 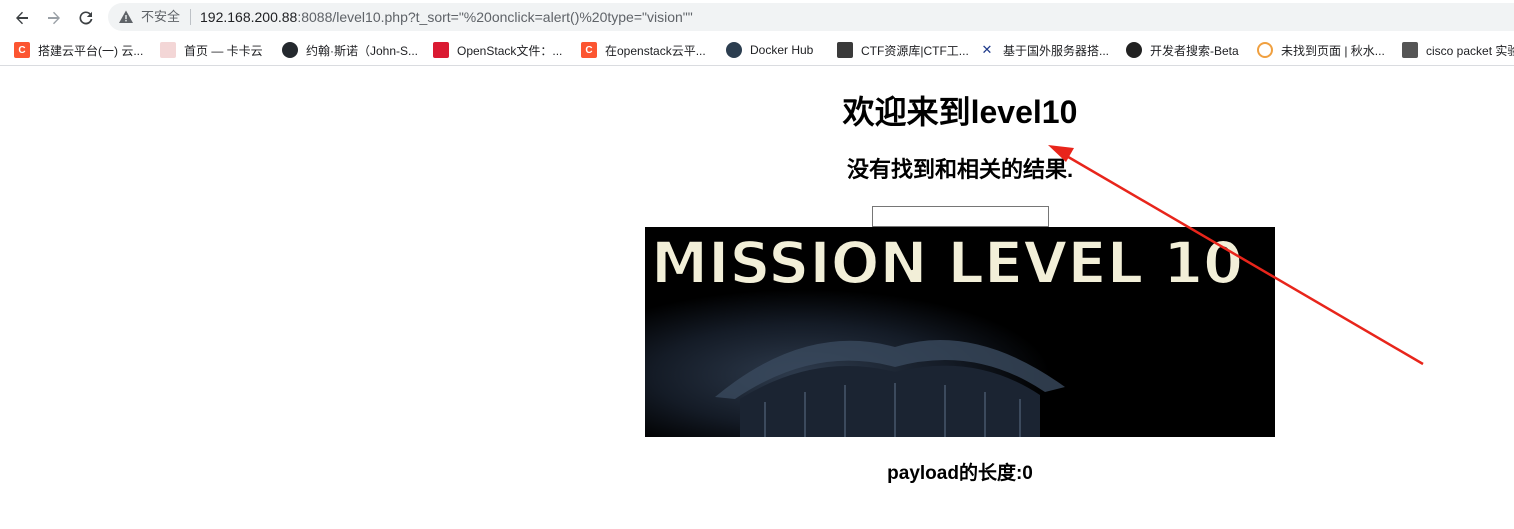 I want to click on bookmark-item: cisco packet 实验, so click(x=1458, y=50).